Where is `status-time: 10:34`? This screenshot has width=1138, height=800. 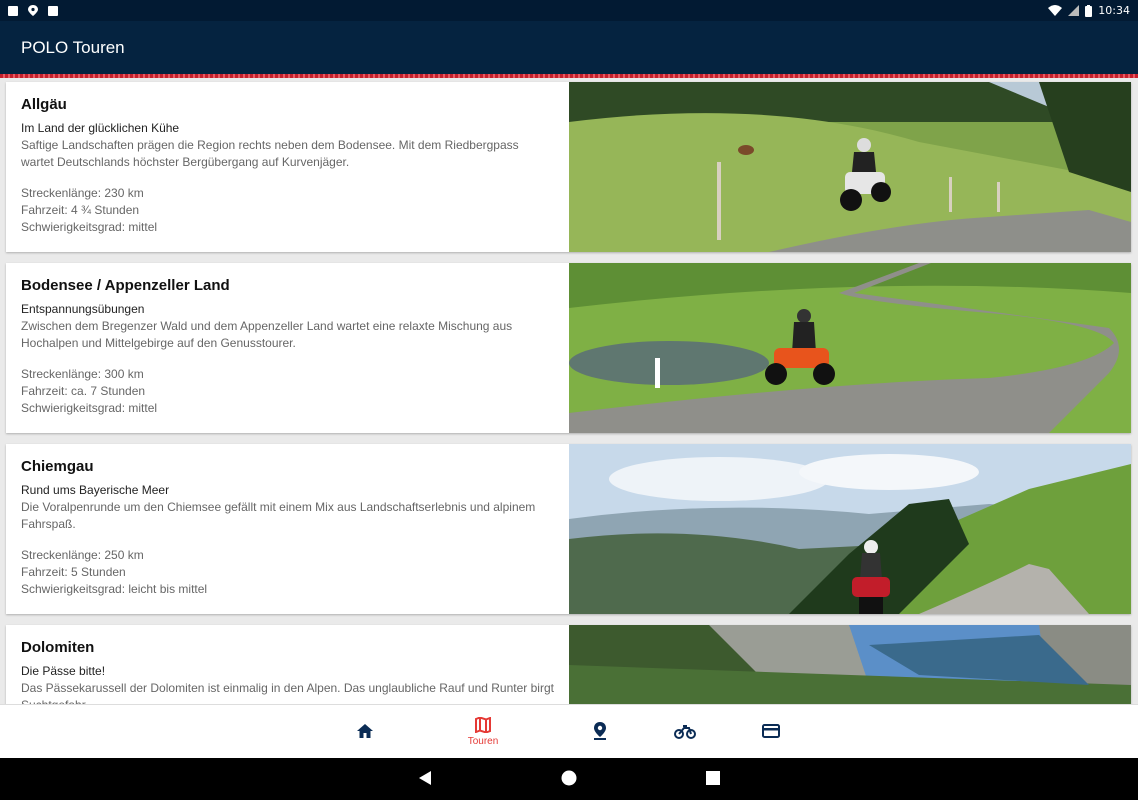
status-time: 10:34 is located at coordinates (1114, 10).